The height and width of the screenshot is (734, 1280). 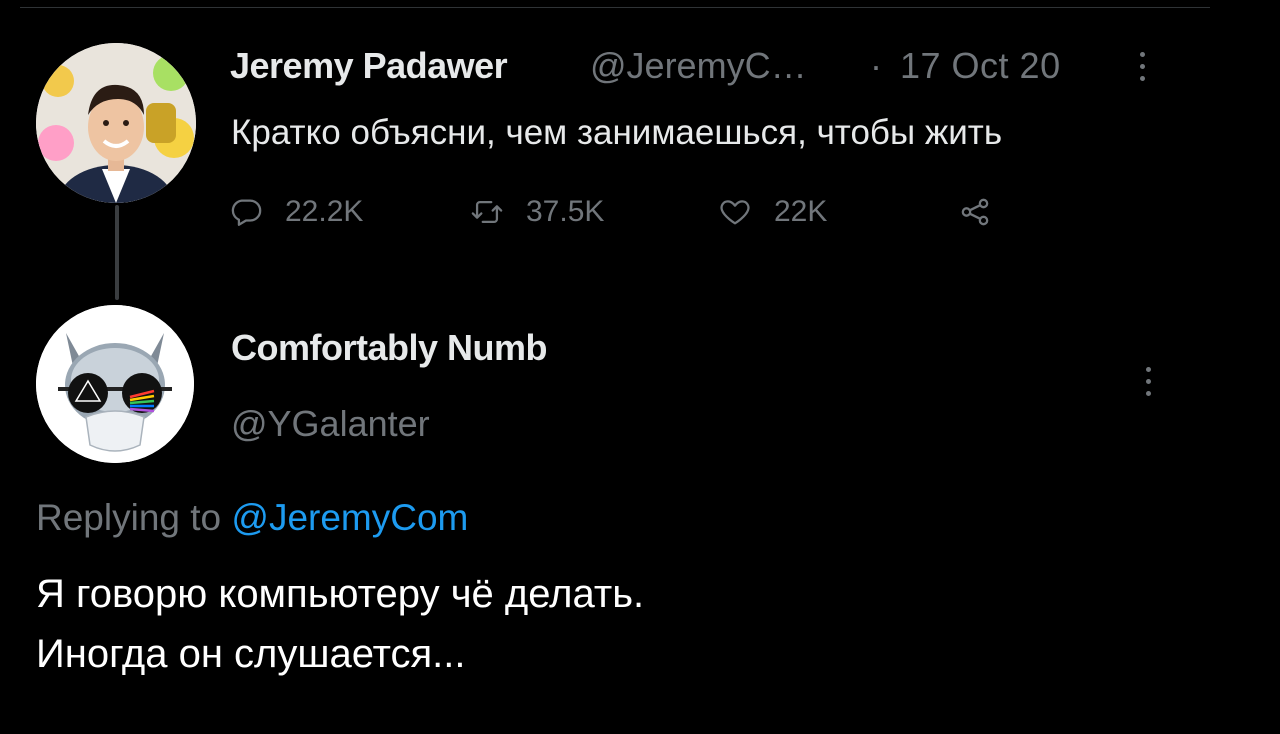 What do you see at coordinates (1148, 381) in the screenshot?
I see `reply-more-options-icon` at bounding box center [1148, 381].